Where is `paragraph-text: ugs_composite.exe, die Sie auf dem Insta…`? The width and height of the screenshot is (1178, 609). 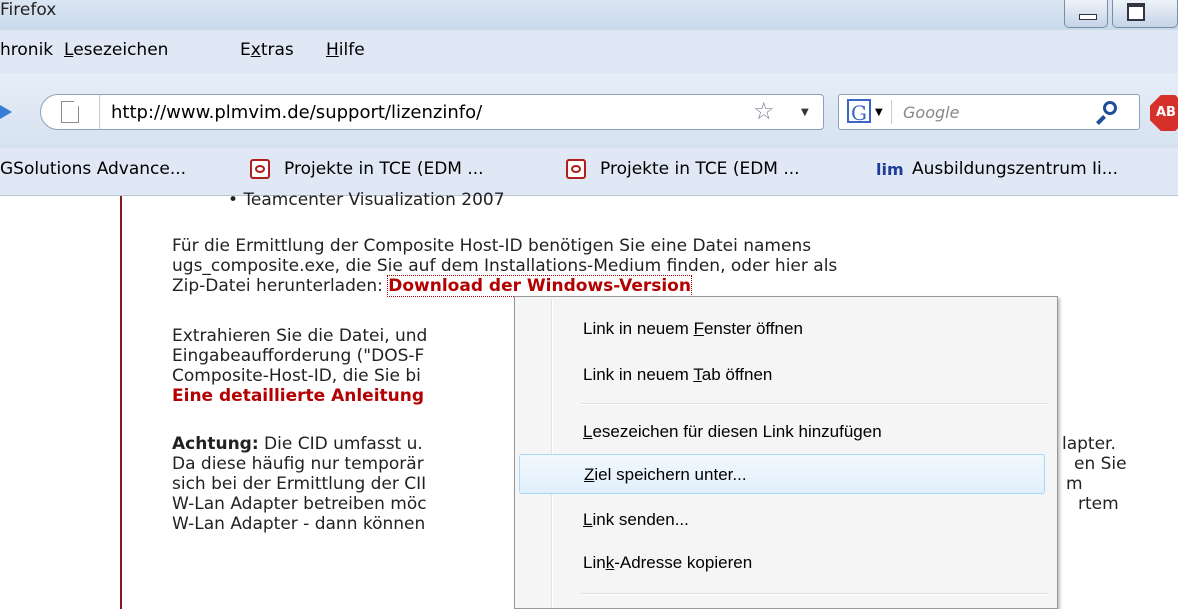
paragraph-text: ugs_composite.exe, die Sie auf dem Insta… is located at coordinates (505, 266).